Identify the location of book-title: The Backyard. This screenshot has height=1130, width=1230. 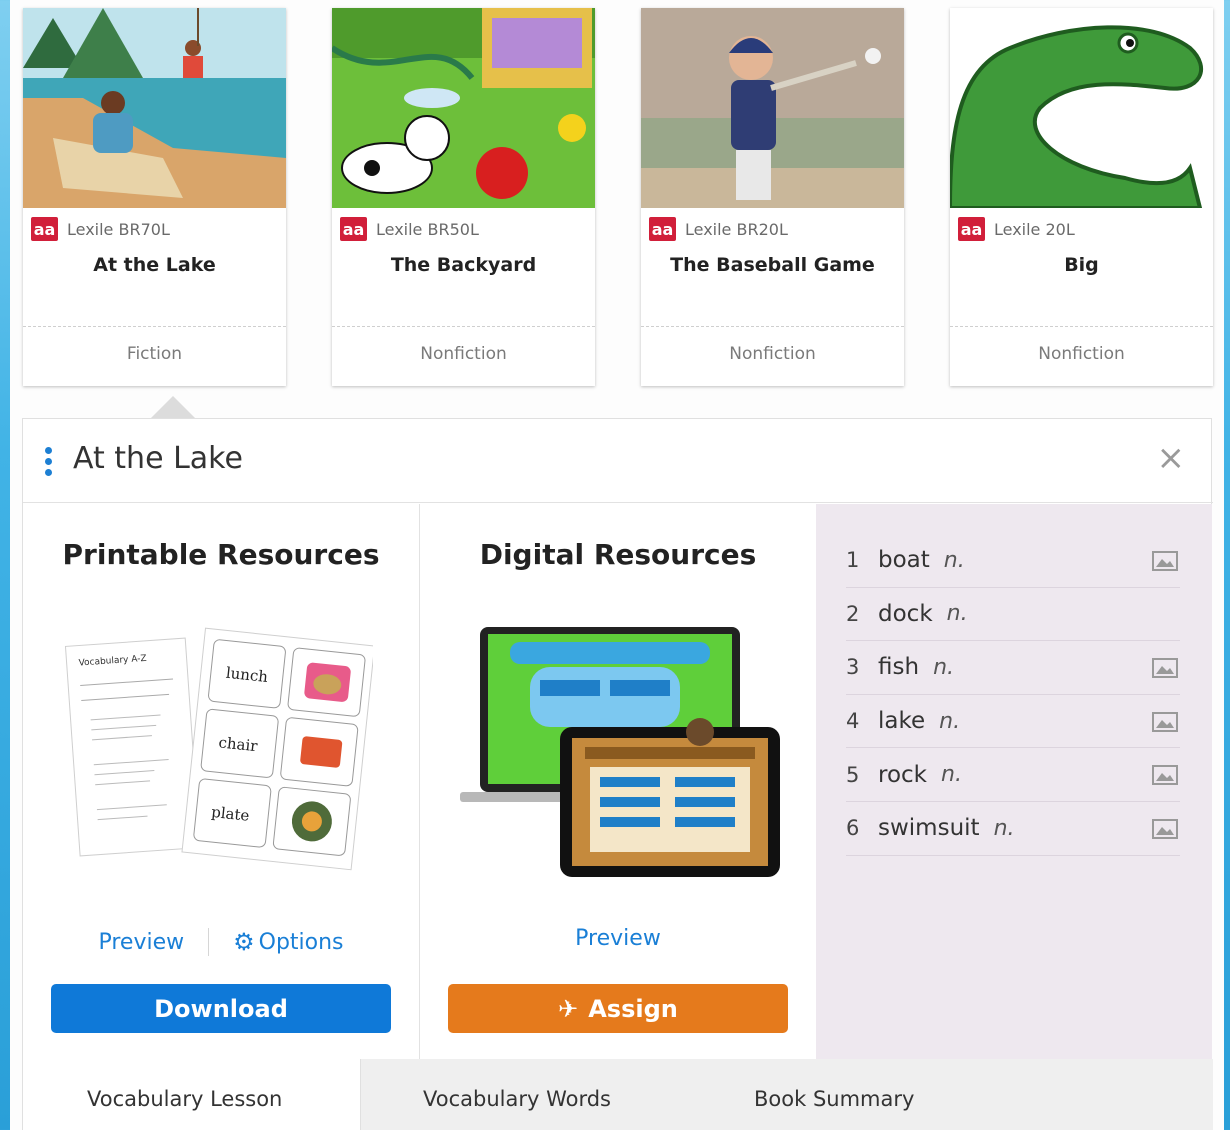
(463, 265).